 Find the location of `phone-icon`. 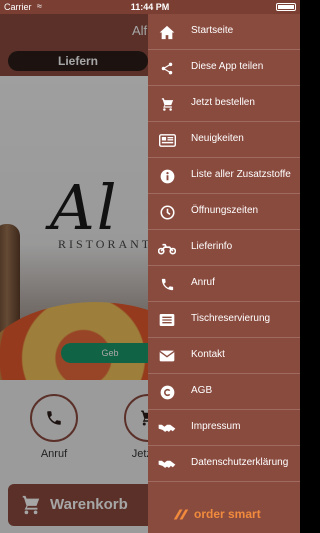

phone-icon is located at coordinates (167, 284).